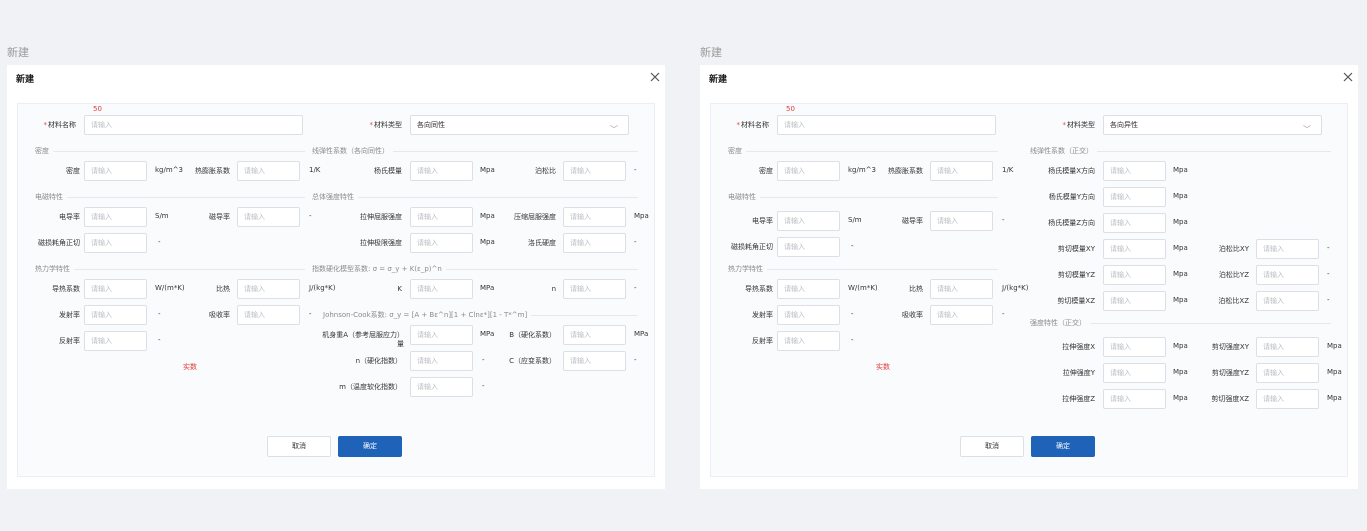 This screenshot has height=531, width=1367. I want to click on jc-a-input, so click(441, 335).